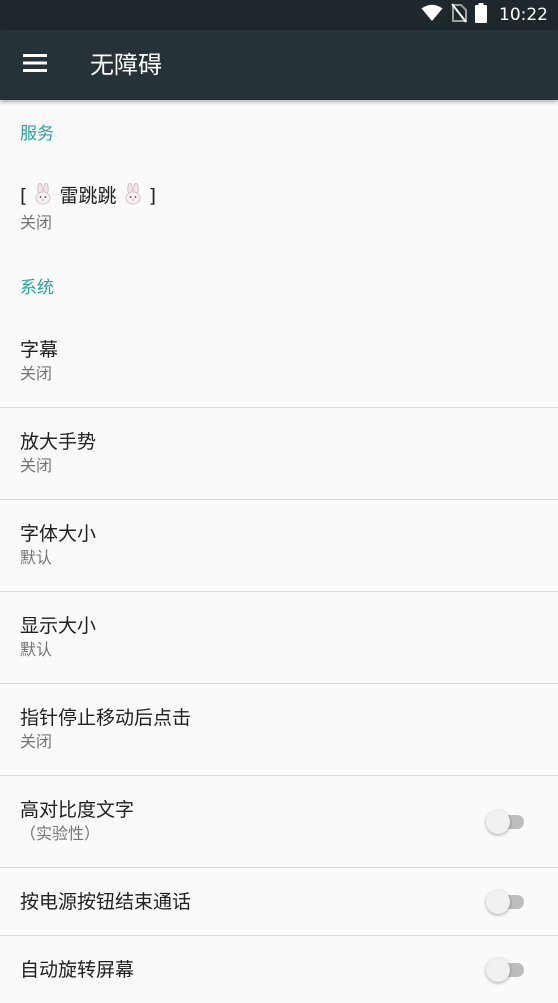  I want to click on wifi-icon, so click(432, 15).